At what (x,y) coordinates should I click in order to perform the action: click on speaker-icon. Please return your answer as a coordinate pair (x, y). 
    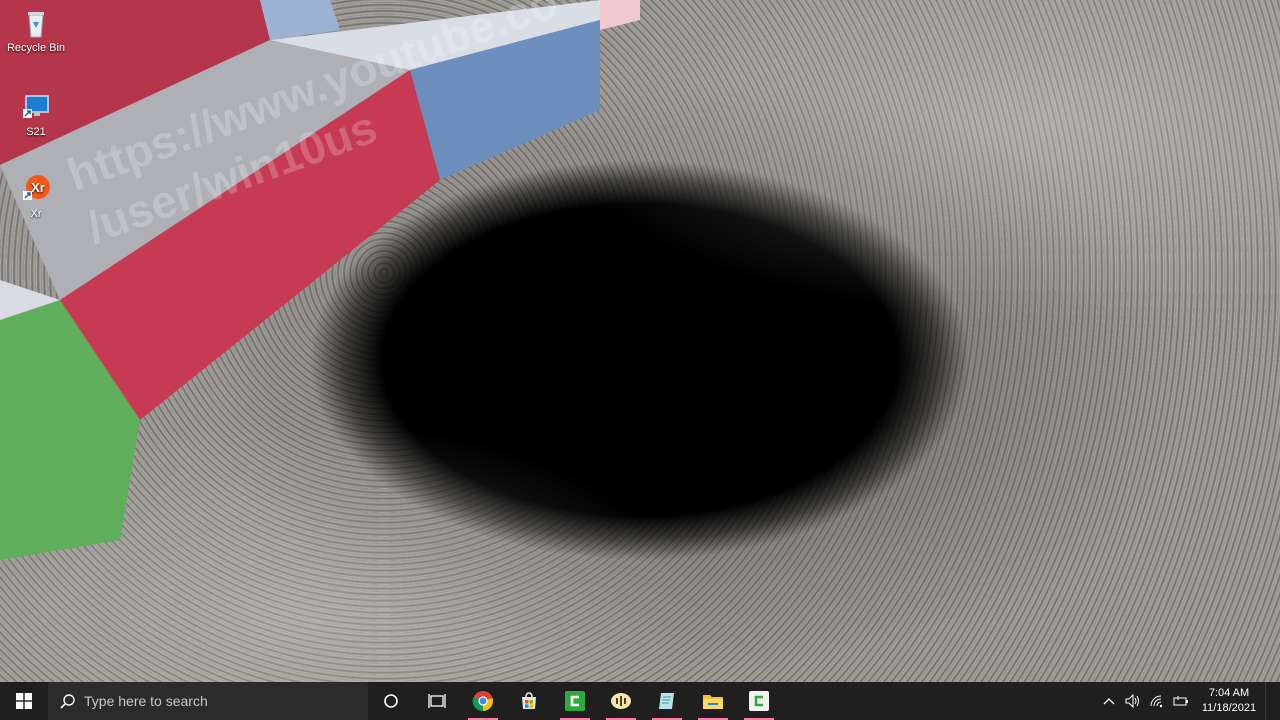
    Looking at the image, I should click on (1132, 701).